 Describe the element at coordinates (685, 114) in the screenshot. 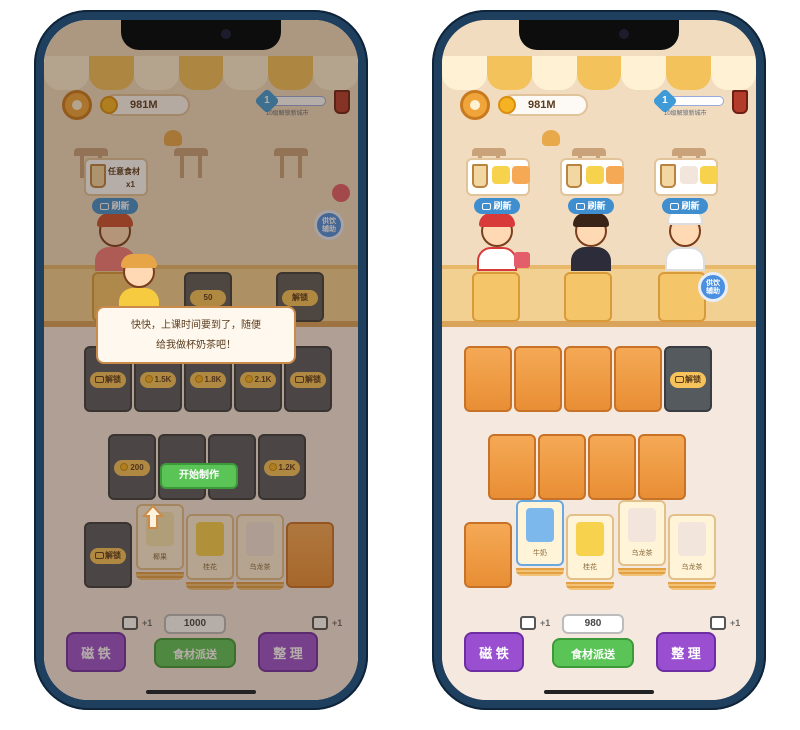

I see `level-unlock-text: 10级解锁新城市` at that location.